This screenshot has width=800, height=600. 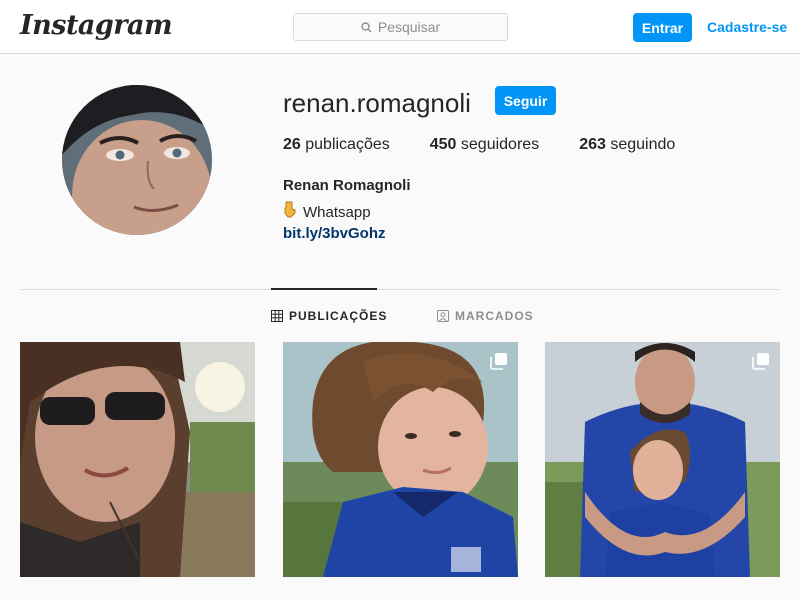 I want to click on stat-posts: 26 publicações, so click(x=336, y=145).